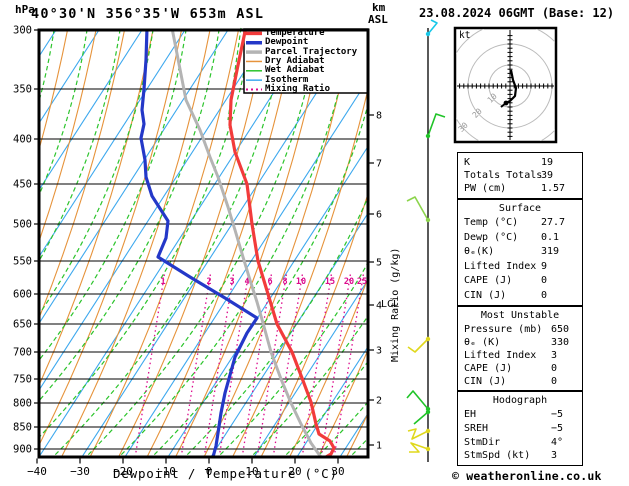 Image resolution: width=629 pixels, height=486 pixels. What do you see at coordinates (379, 215) in the screenshot?
I see `km-tick-label: 6` at bounding box center [379, 215].